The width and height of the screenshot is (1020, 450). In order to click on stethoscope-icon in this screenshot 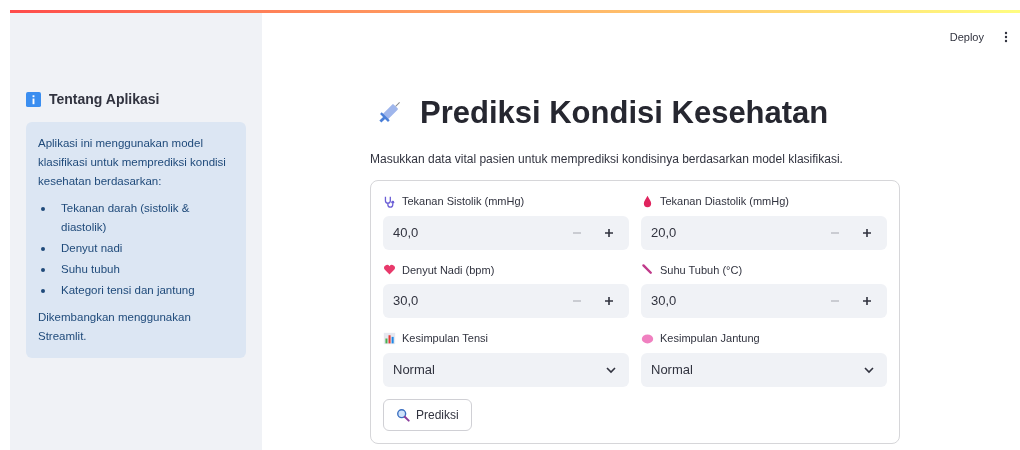, I will do `click(389, 201)`.